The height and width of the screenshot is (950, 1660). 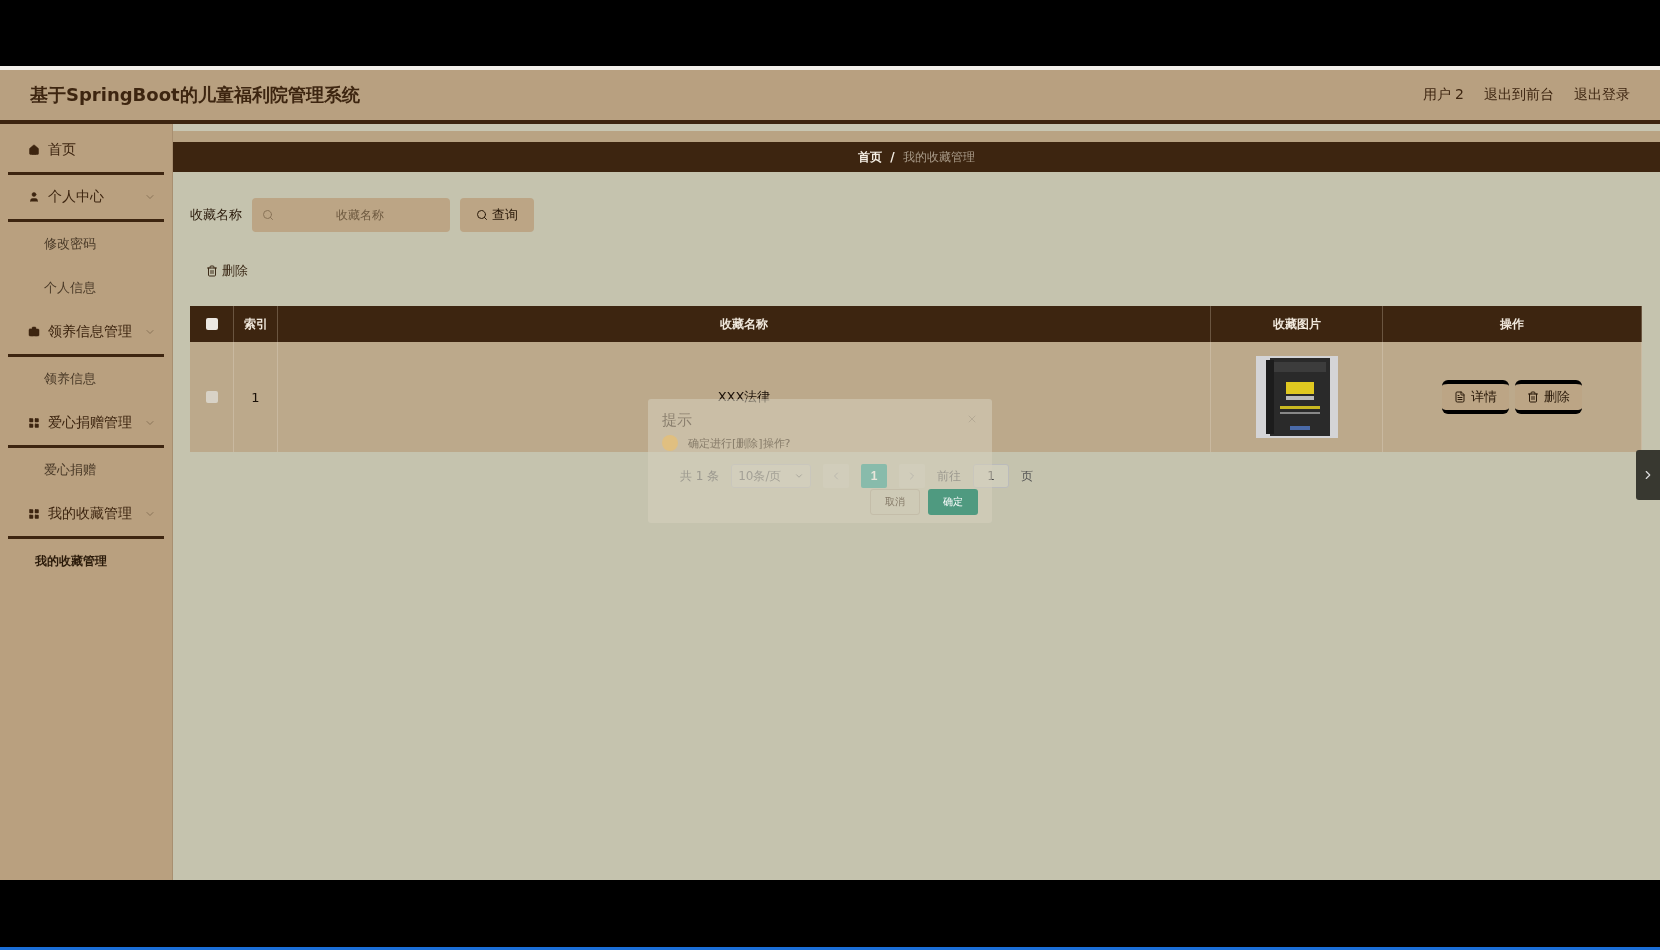 I want to click on column-header: 收藏图片, so click(x=1297, y=324).